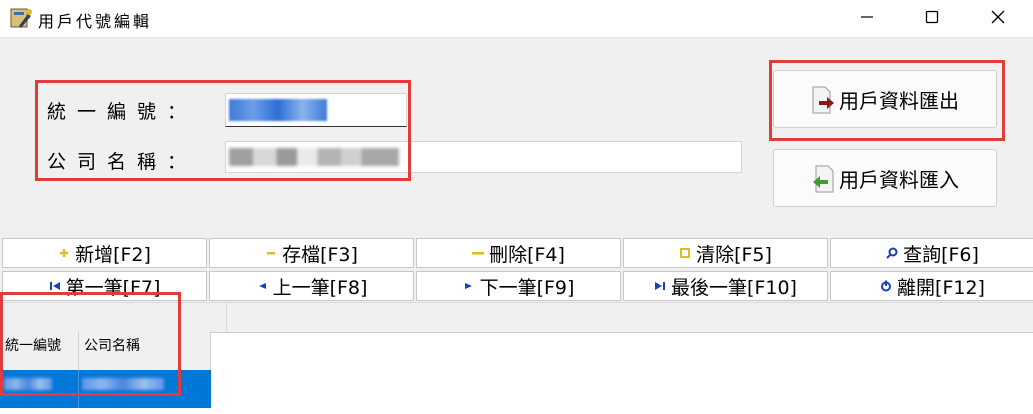 The width and height of the screenshot is (1033, 414). Describe the element at coordinates (320, 254) in the screenshot. I see `save-label: 存檔[F3]` at that location.